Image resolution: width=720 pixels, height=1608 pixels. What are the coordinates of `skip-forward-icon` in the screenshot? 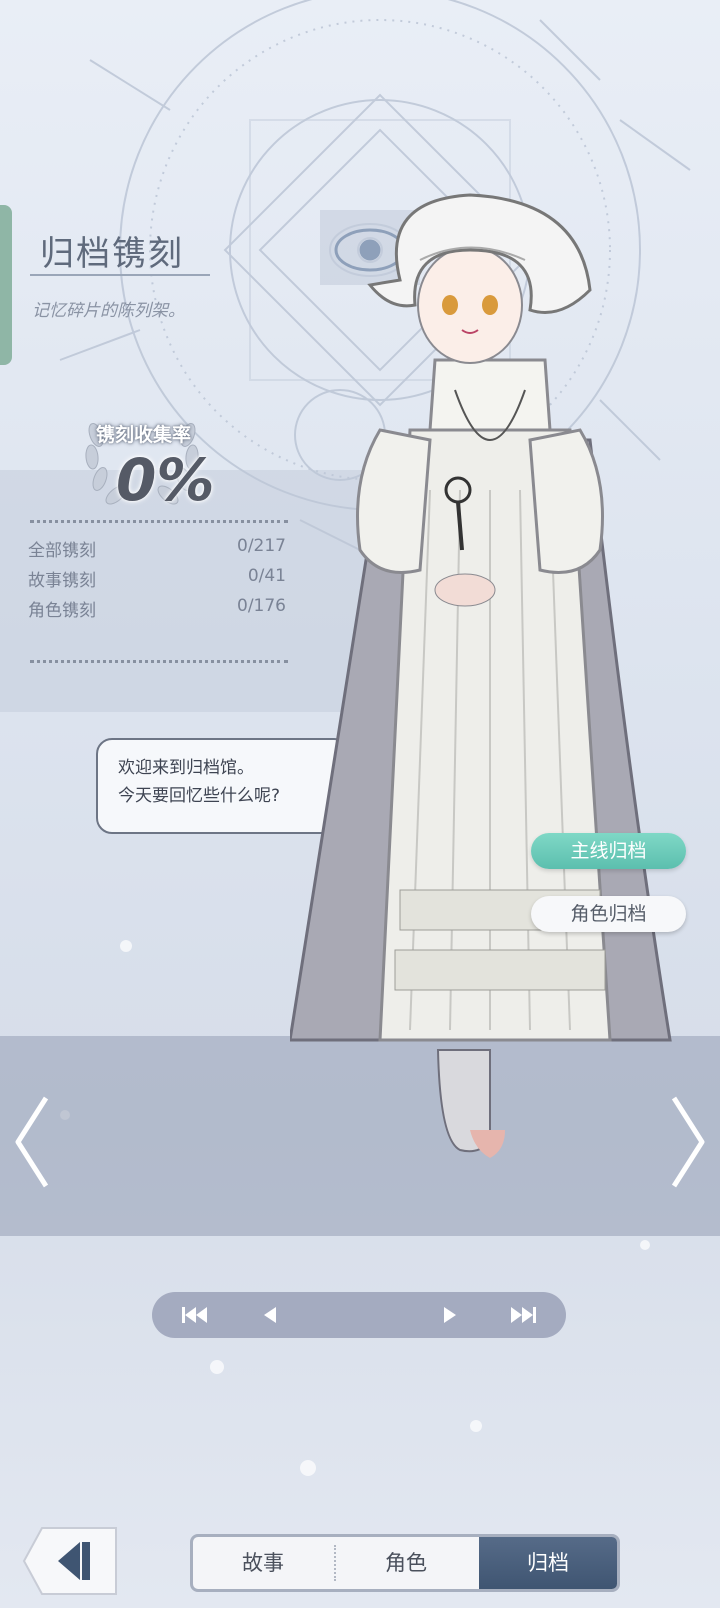 It's located at (524, 1315).